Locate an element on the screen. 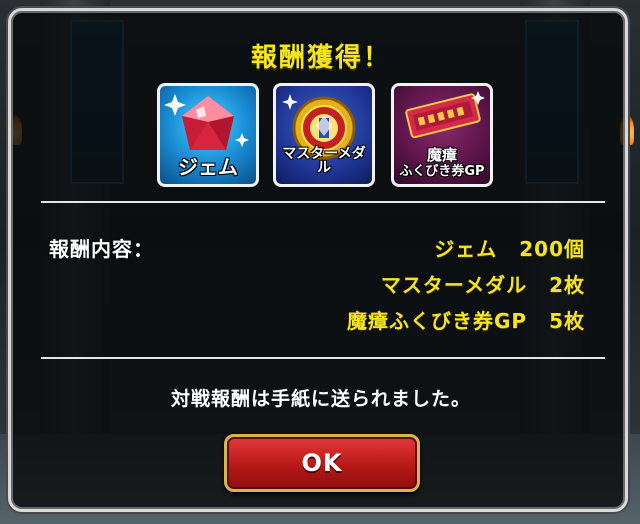  reward-qty: 200個 is located at coordinates (552, 249).